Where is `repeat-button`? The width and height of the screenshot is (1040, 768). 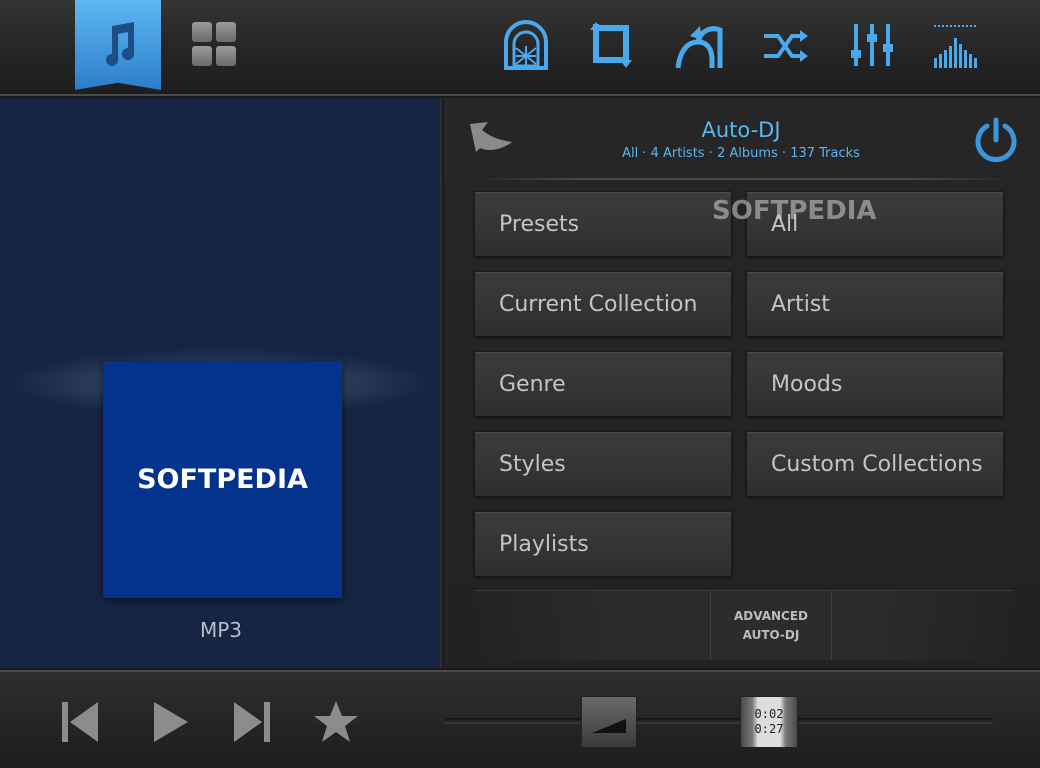 repeat-button is located at coordinates (612, 45).